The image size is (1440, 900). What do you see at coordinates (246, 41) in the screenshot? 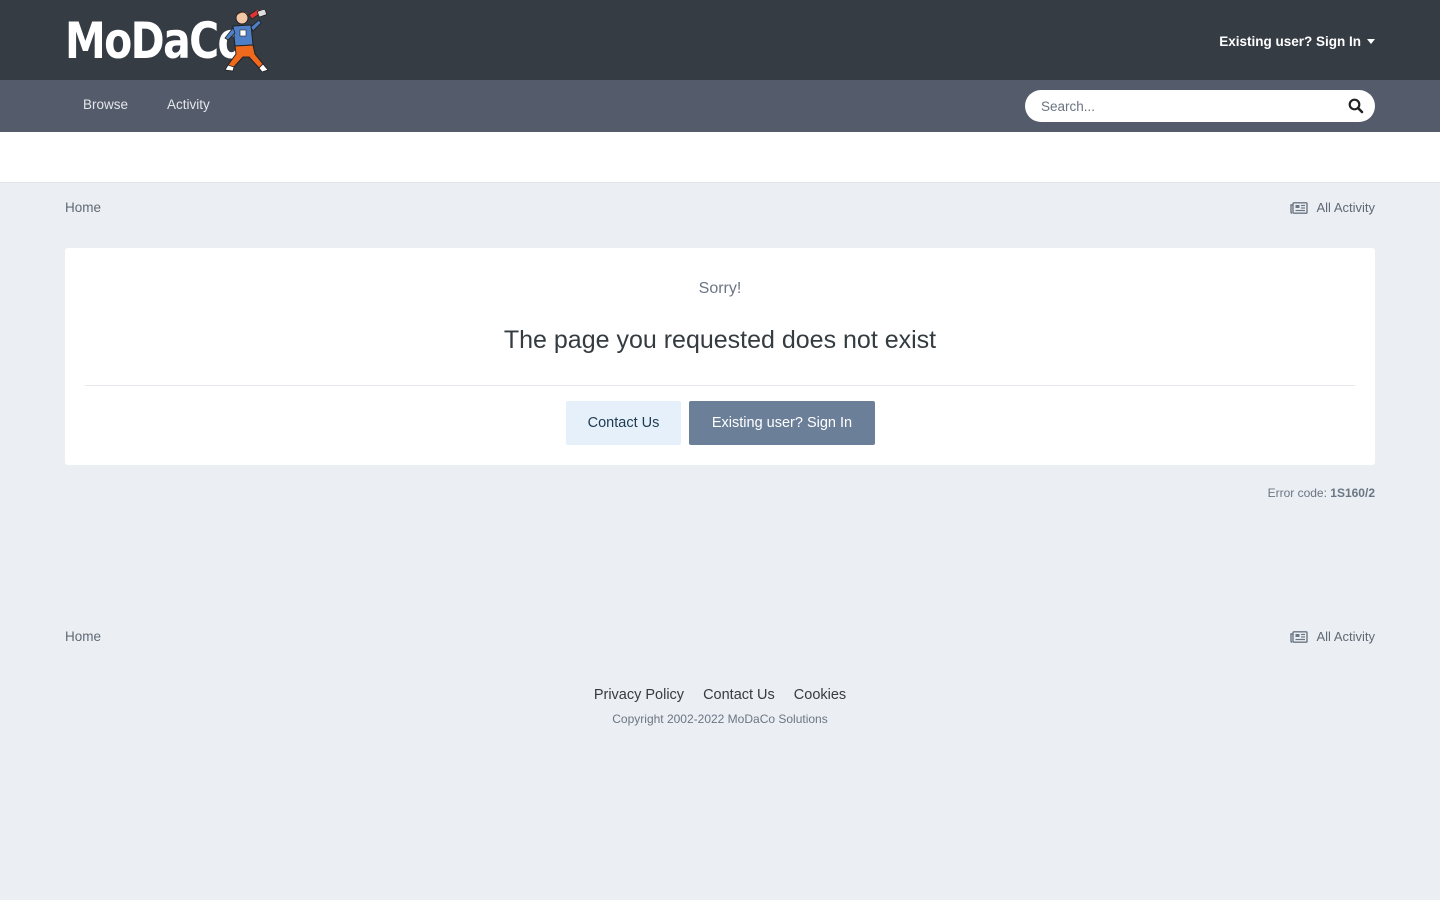
I see `mascot-icon` at bounding box center [246, 41].